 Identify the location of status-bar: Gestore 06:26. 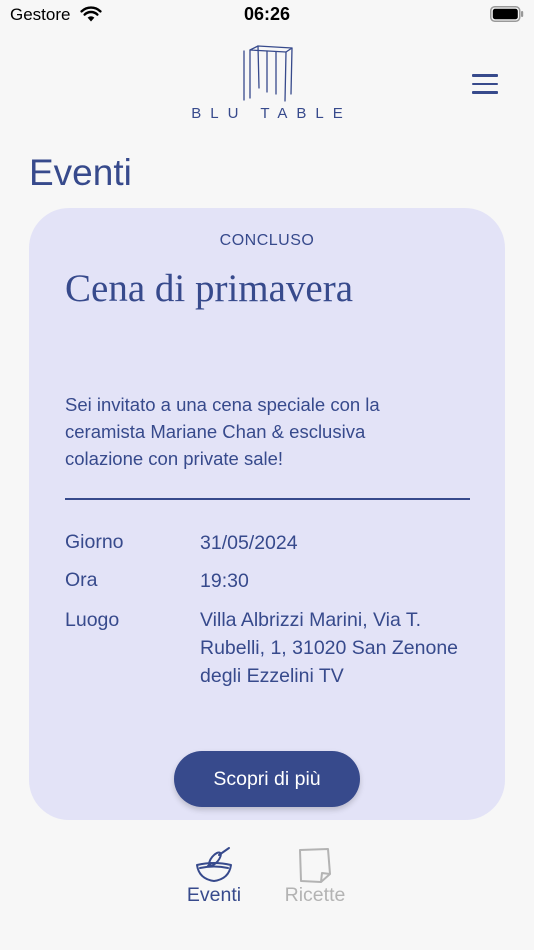
(267, 15).